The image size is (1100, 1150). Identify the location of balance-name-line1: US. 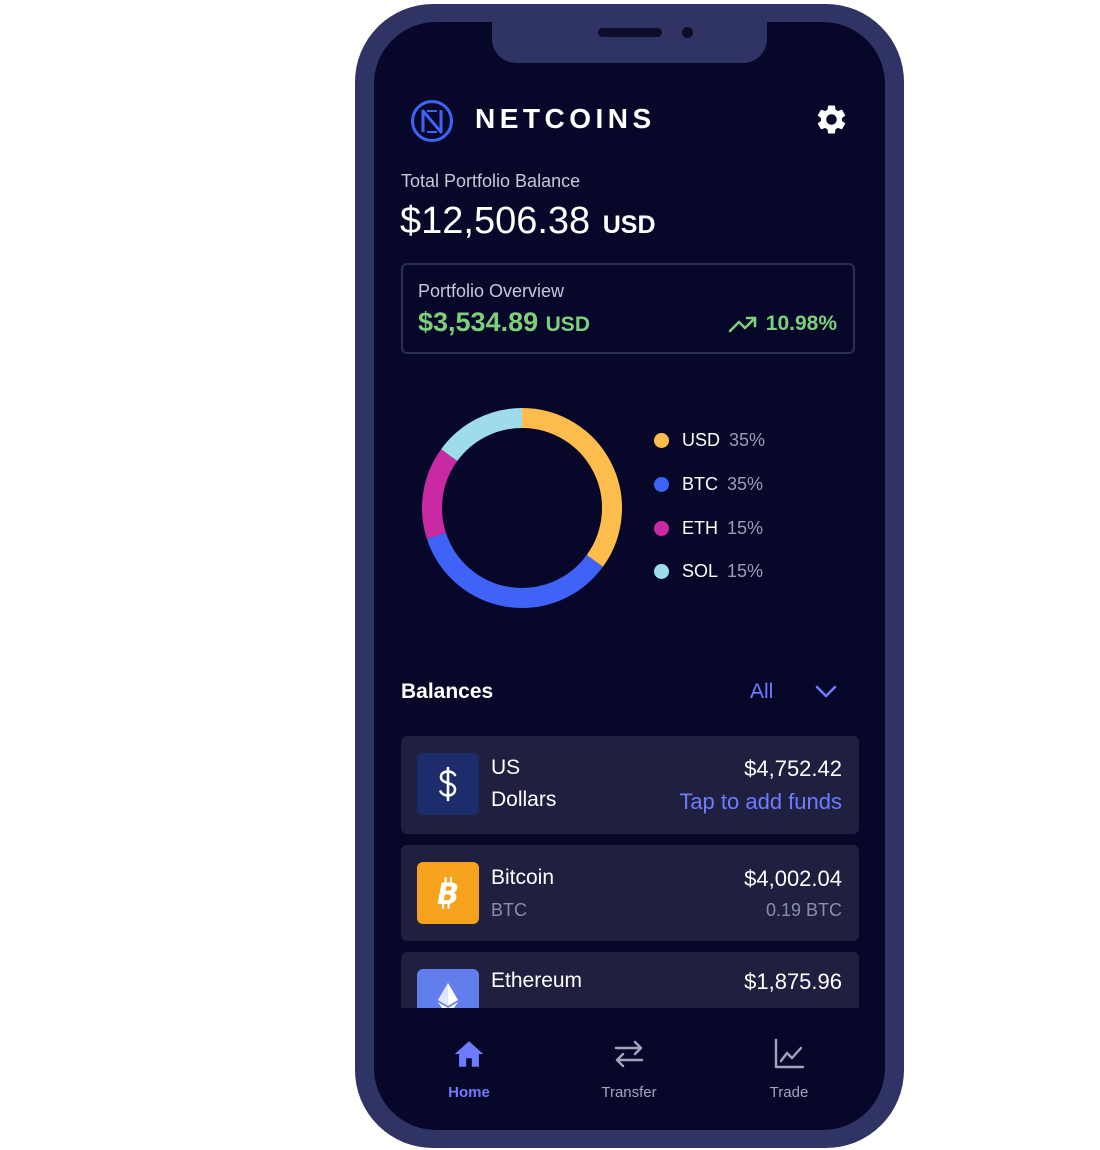
(506, 767).